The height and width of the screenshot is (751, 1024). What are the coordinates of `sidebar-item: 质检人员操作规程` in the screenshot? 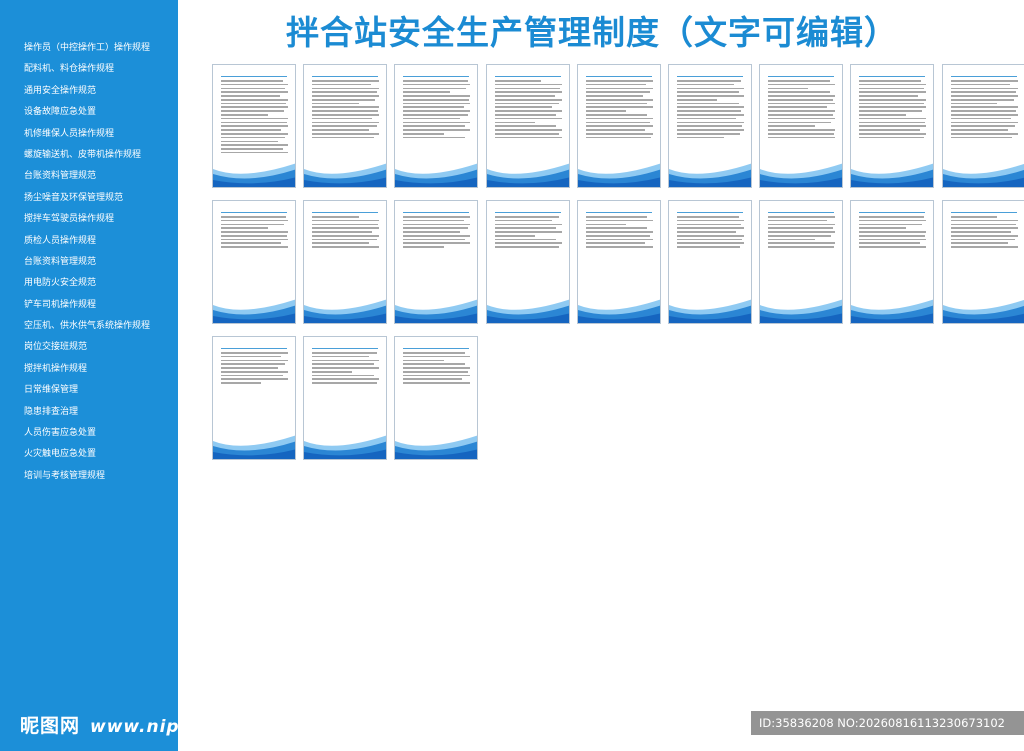 It's located at (87, 241).